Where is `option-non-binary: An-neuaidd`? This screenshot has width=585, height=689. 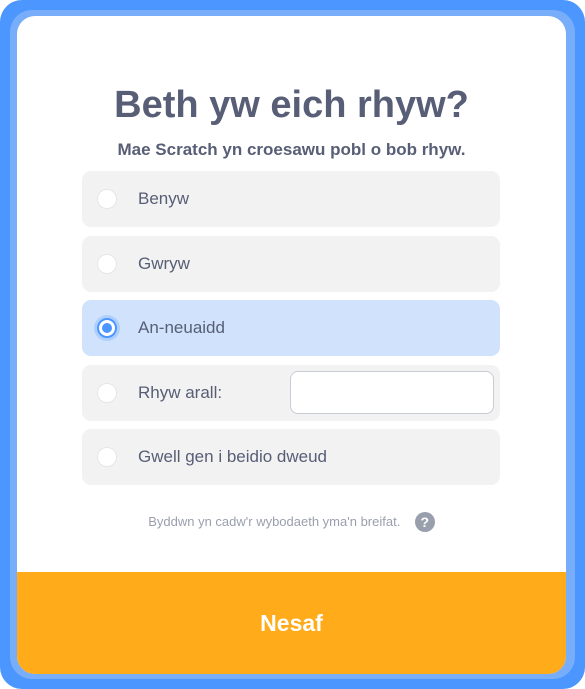 option-non-binary: An-neuaidd is located at coordinates (291, 328).